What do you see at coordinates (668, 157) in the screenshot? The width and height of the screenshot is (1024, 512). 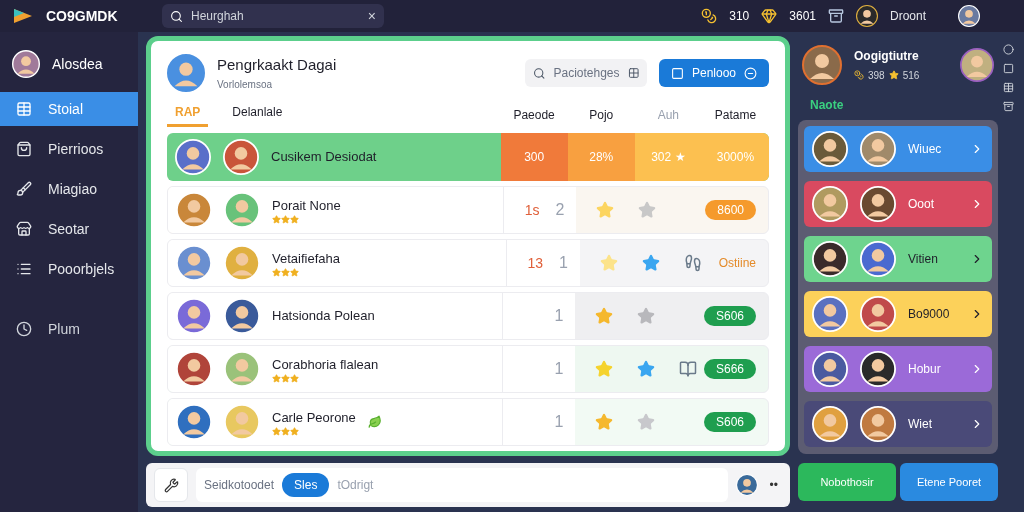 I see `table-cell: 302 ★` at bounding box center [668, 157].